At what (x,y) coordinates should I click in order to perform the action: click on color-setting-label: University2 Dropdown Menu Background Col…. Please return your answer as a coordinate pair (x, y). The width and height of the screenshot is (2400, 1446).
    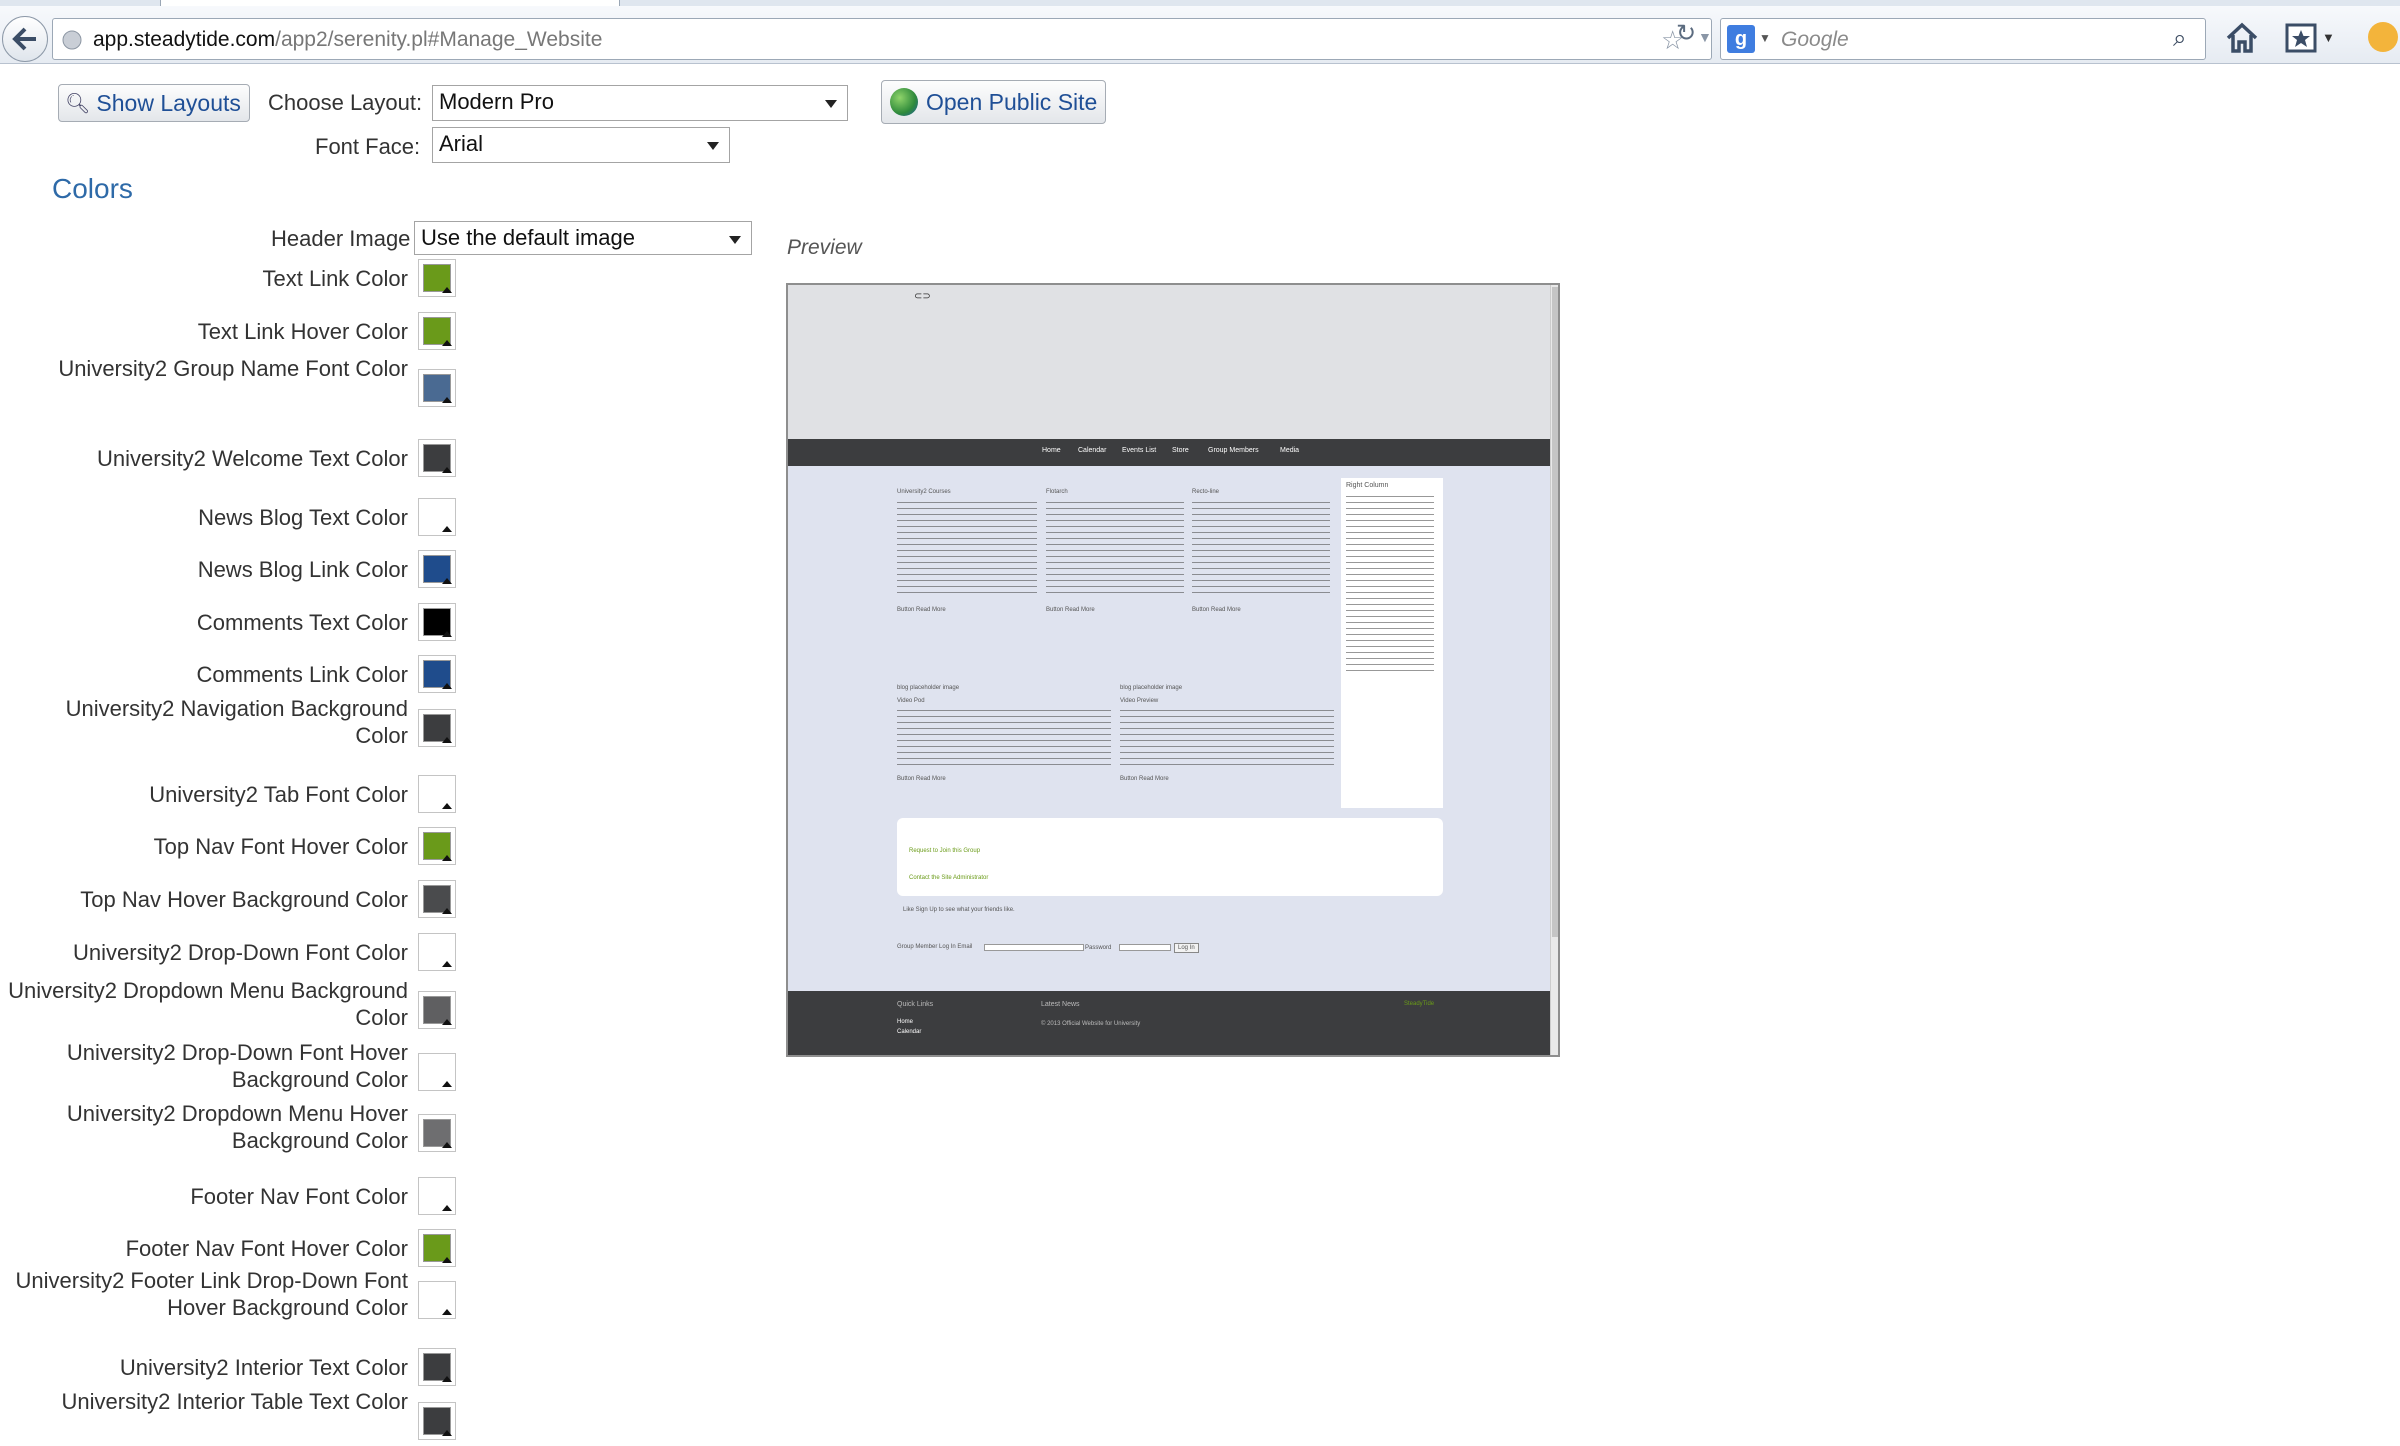
    Looking at the image, I should click on (208, 1004).